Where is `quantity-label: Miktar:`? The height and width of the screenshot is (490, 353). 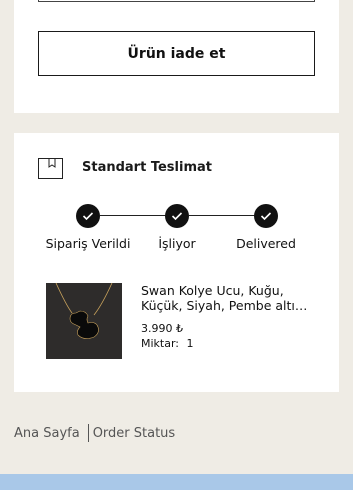 quantity-label: Miktar: is located at coordinates (160, 343).